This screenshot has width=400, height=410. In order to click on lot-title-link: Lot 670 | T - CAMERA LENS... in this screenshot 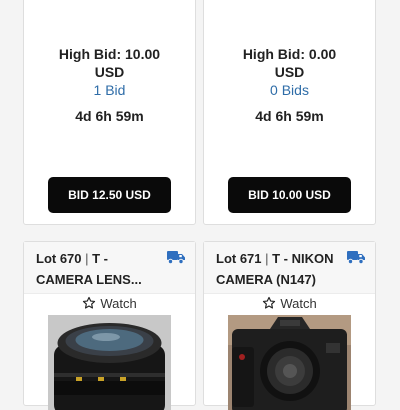, I will do `click(100, 269)`.